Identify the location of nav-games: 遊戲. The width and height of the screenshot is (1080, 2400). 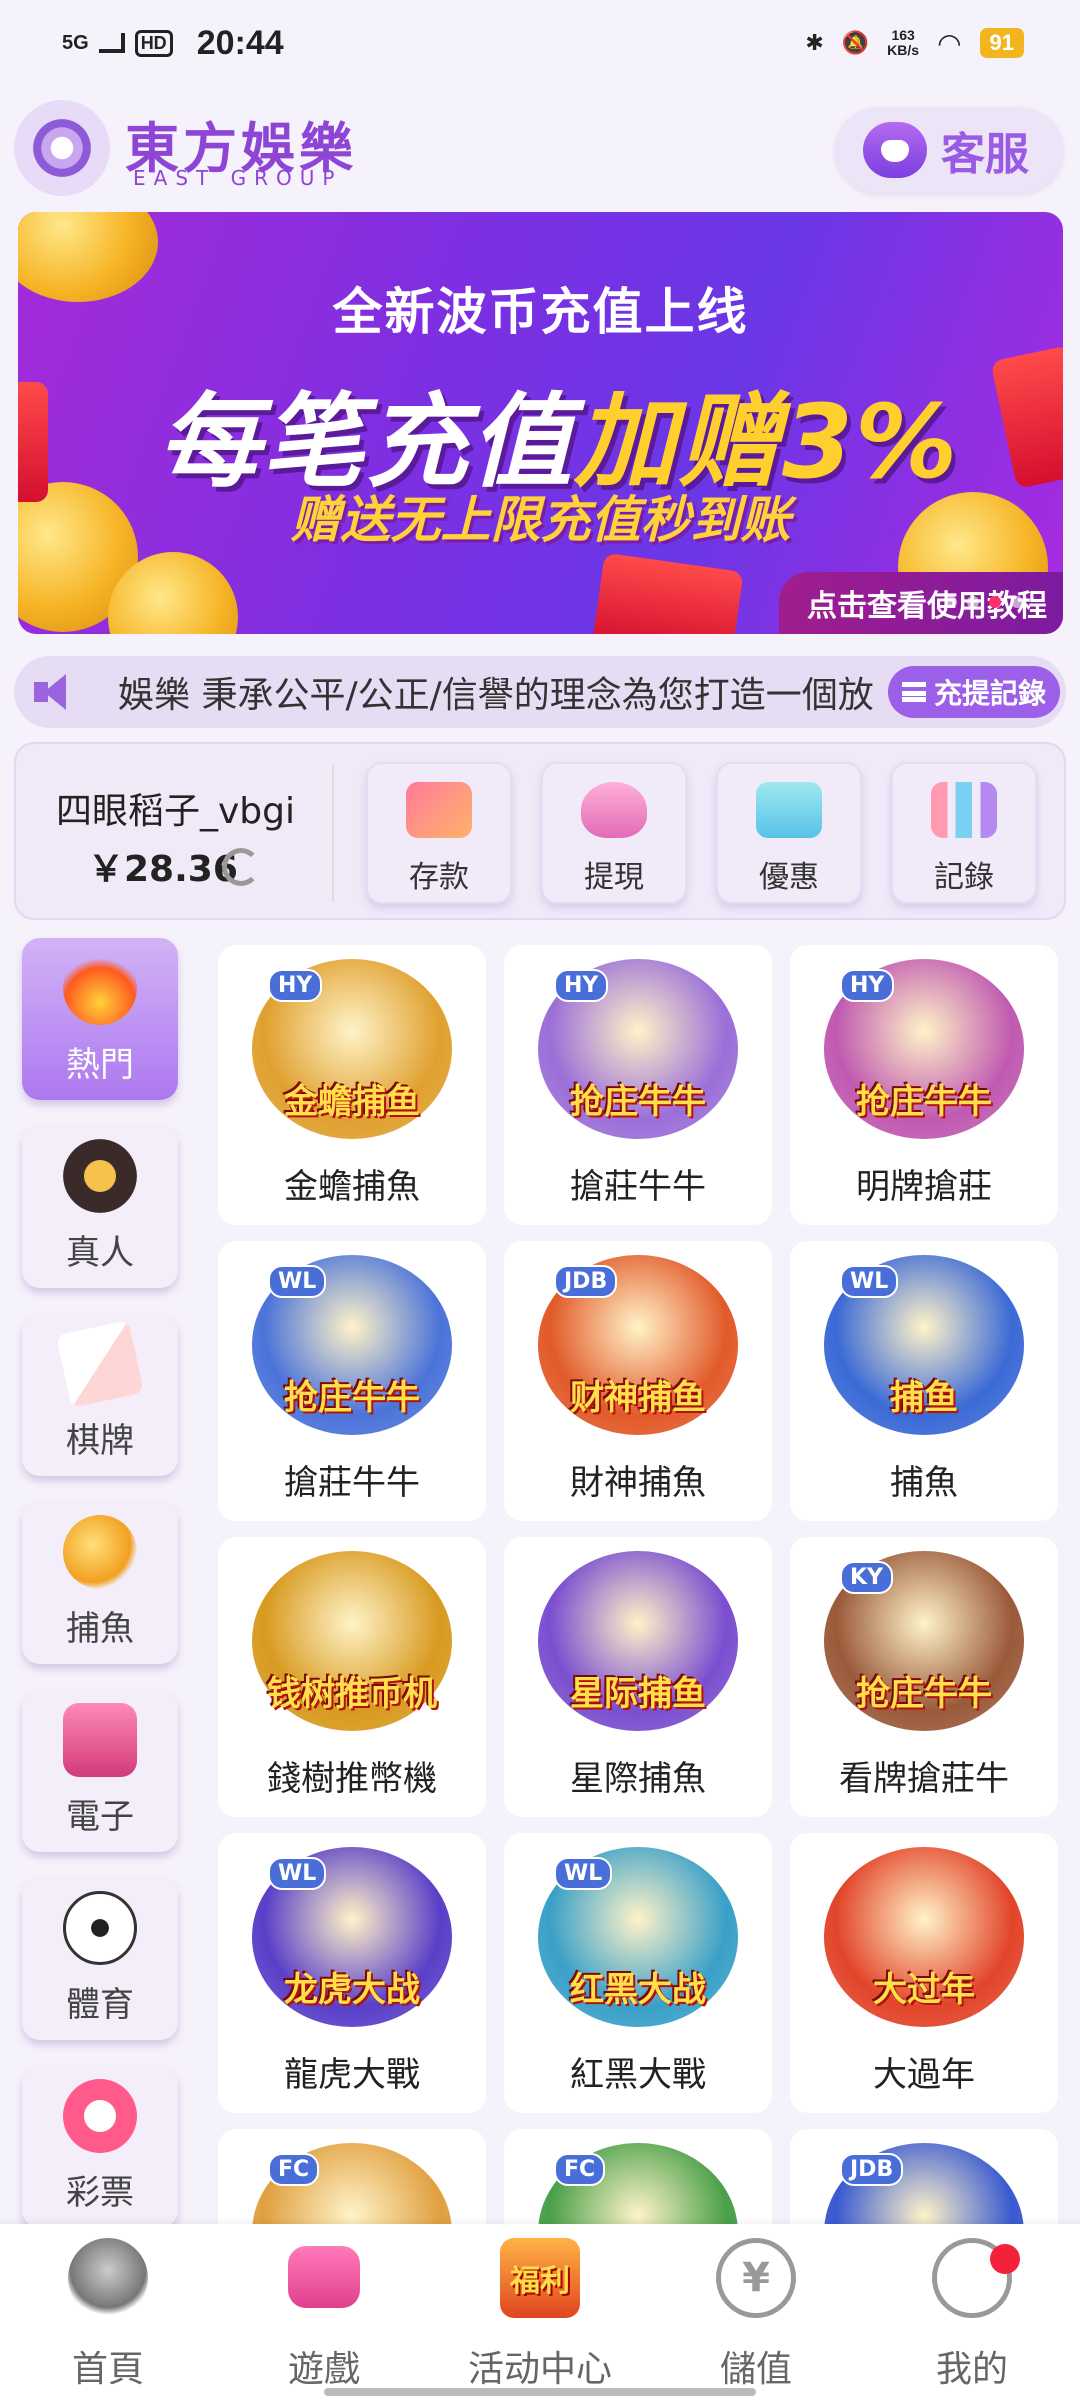
(324, 2315).